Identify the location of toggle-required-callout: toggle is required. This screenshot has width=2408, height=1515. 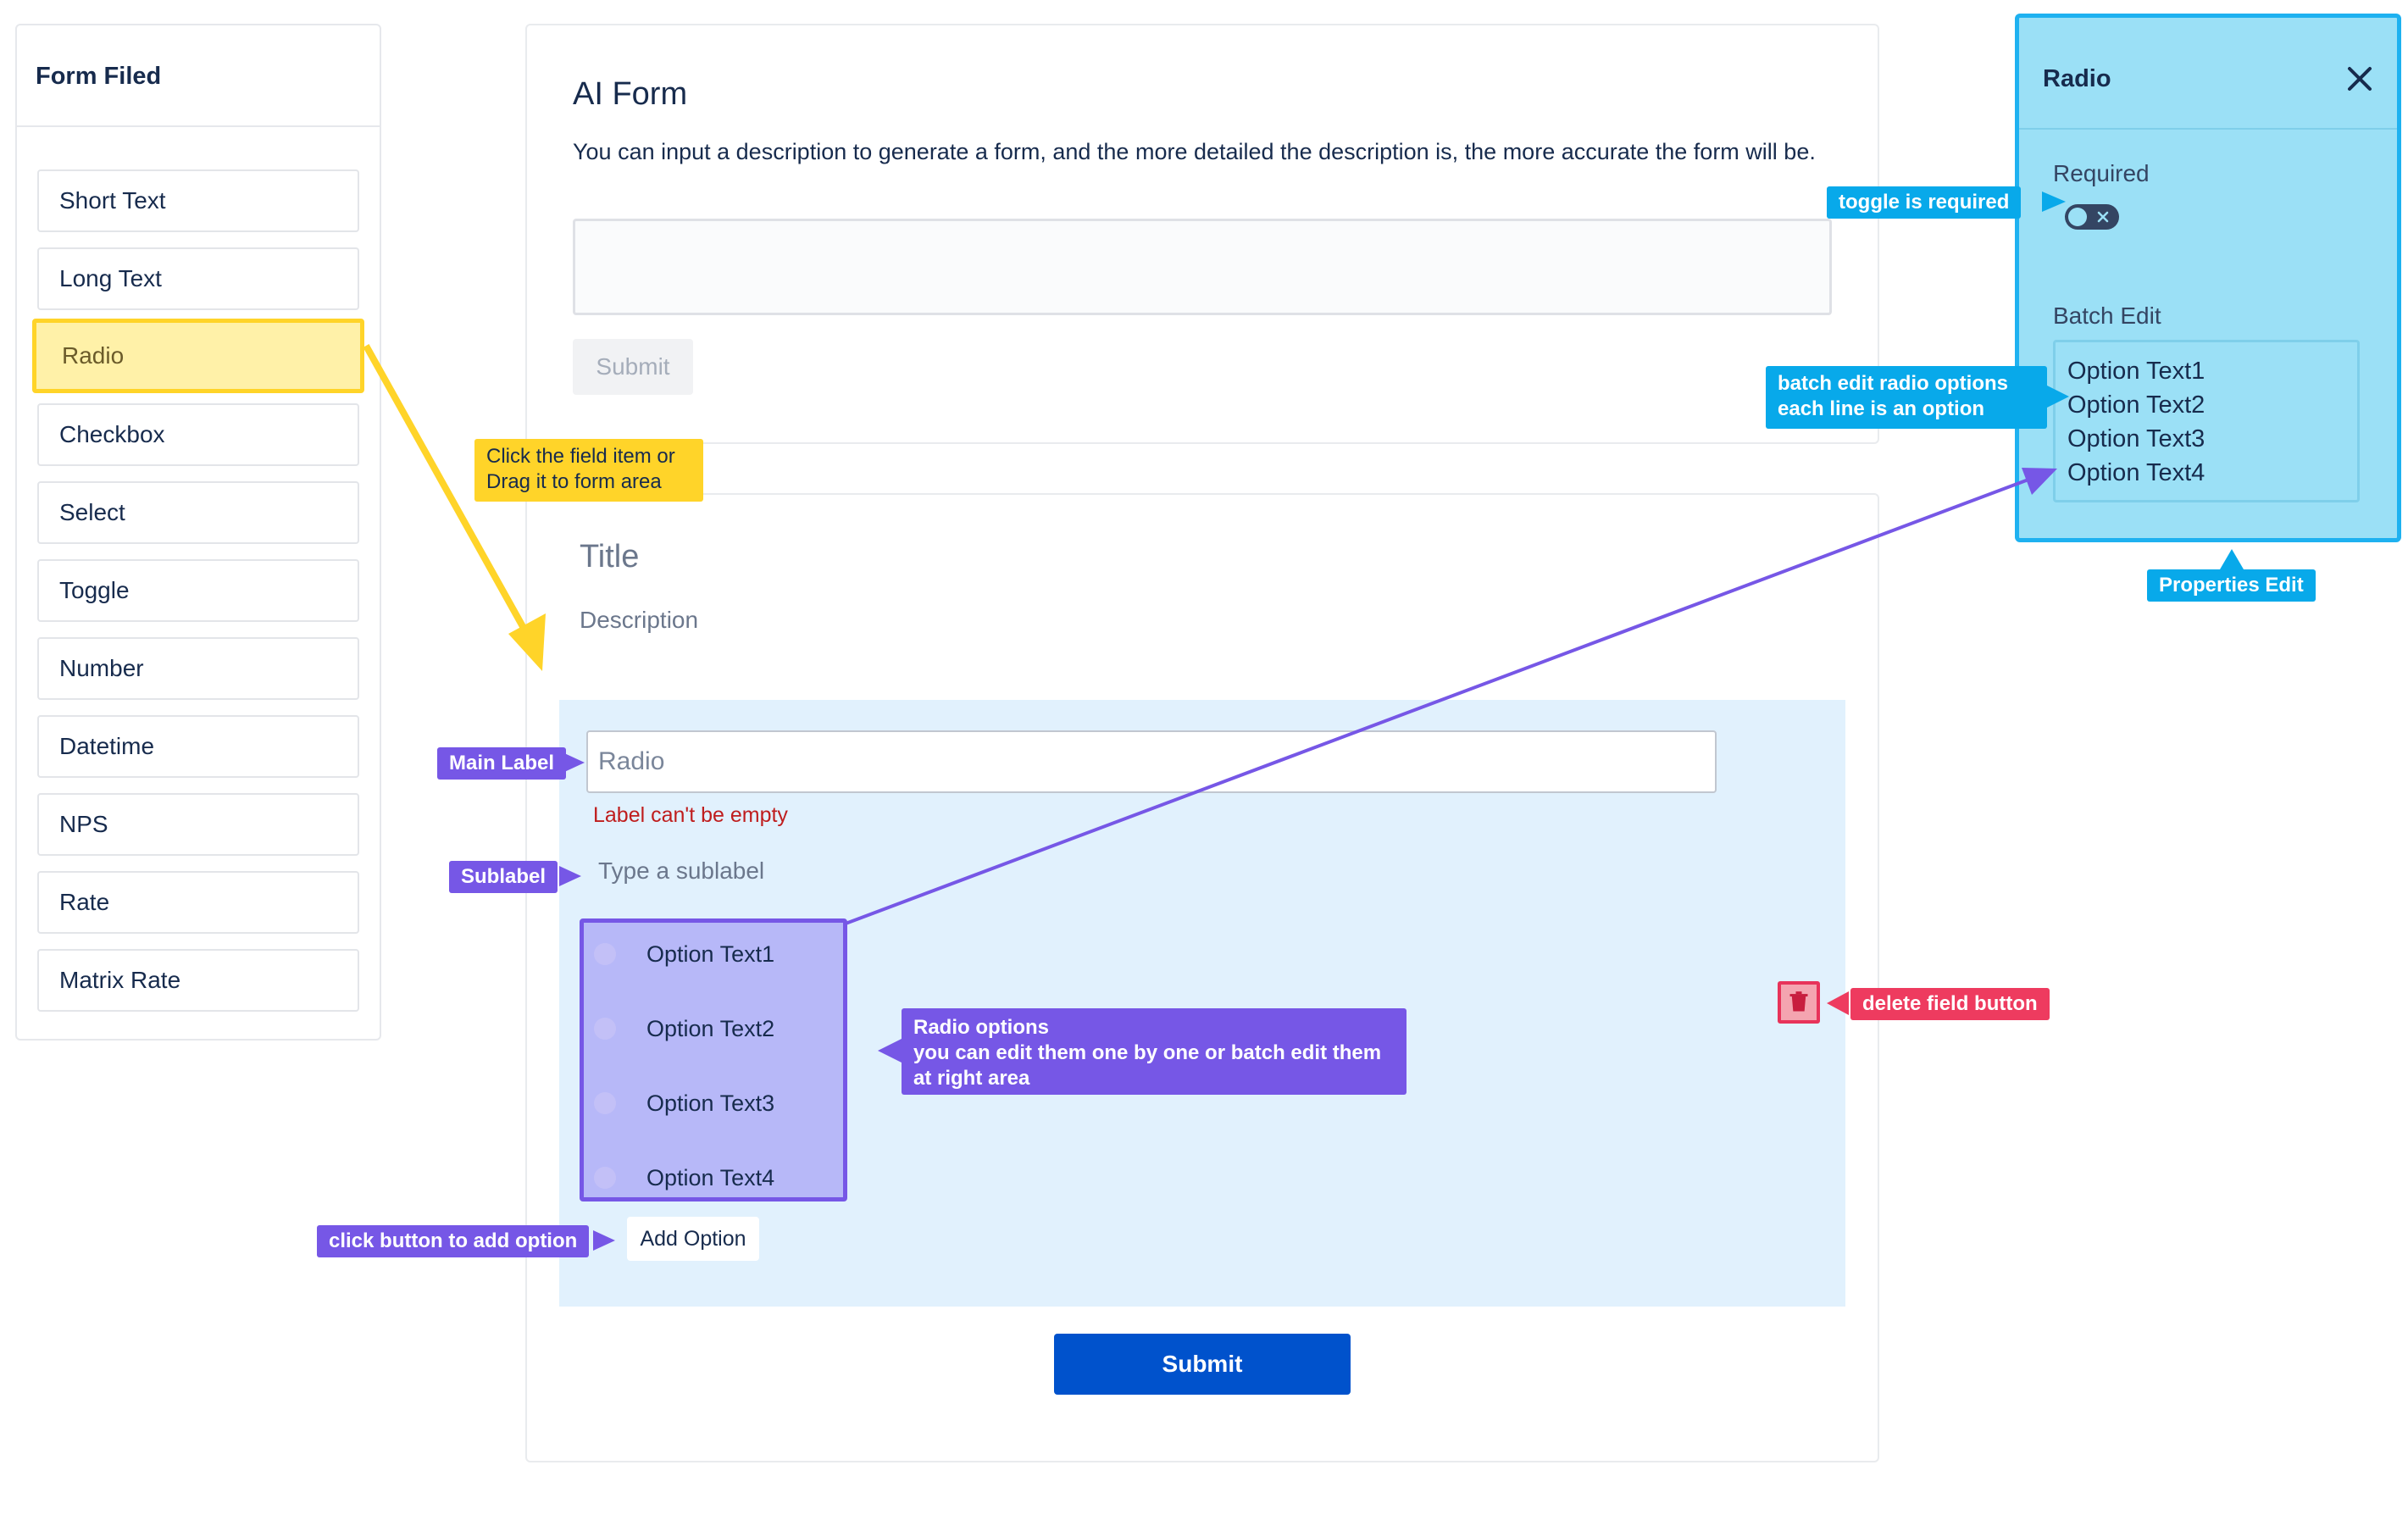
(1925, 202).